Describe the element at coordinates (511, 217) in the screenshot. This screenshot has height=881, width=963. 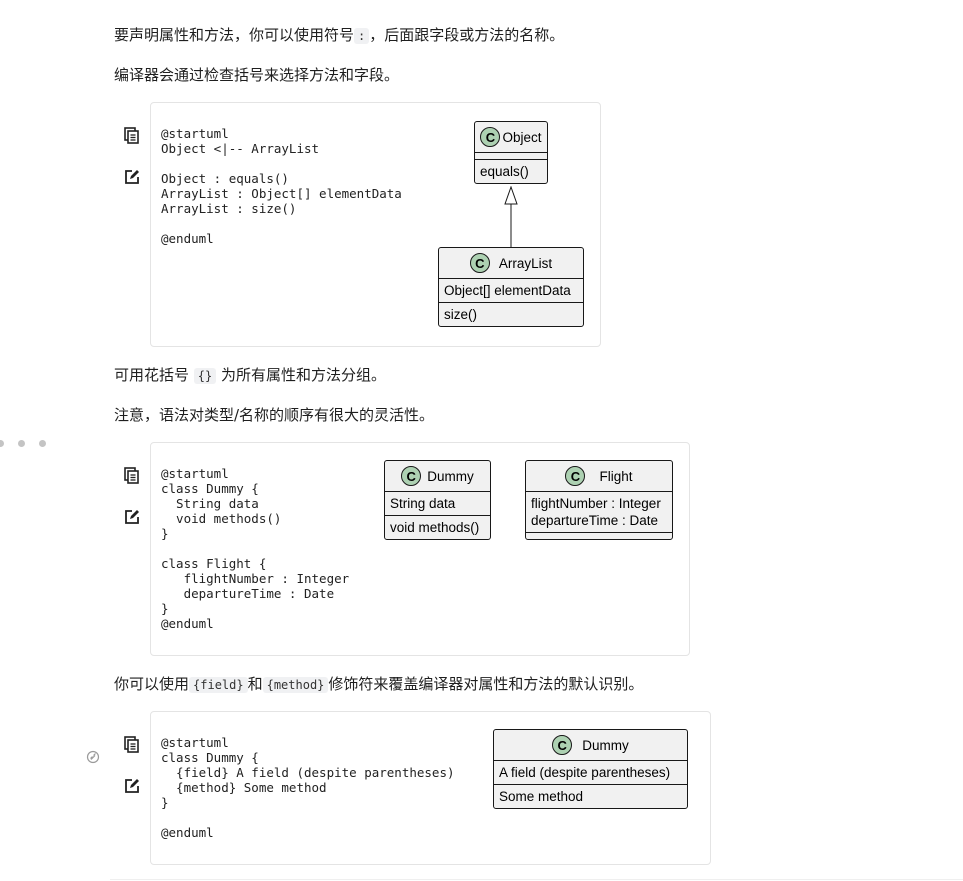
I see `inheritance-arrow` at that location.